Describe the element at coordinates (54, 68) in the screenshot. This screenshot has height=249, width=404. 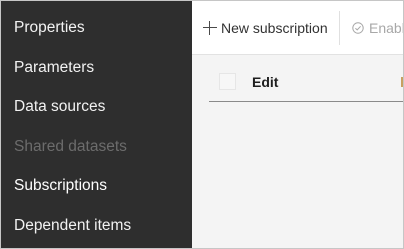
I see `sidebar-item-parameters: Parameters` at that location.